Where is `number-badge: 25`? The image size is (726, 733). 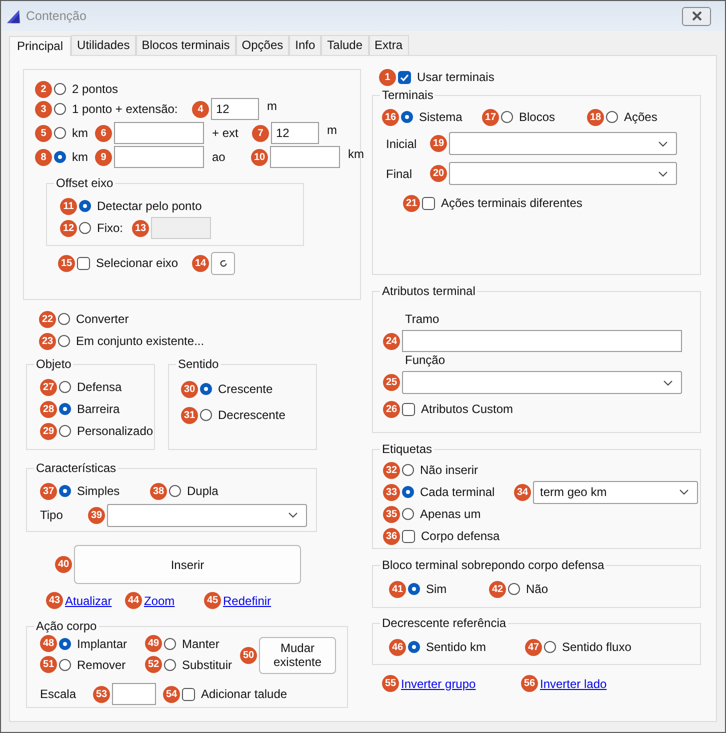
number-badge: 25 is located at coordinates (391, 382).